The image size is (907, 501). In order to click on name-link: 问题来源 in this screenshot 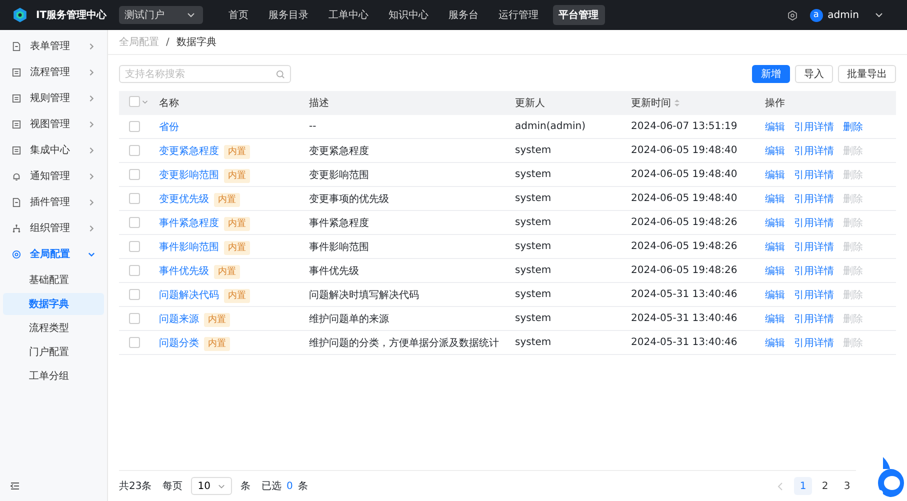, I will do `click(179, 319)`.